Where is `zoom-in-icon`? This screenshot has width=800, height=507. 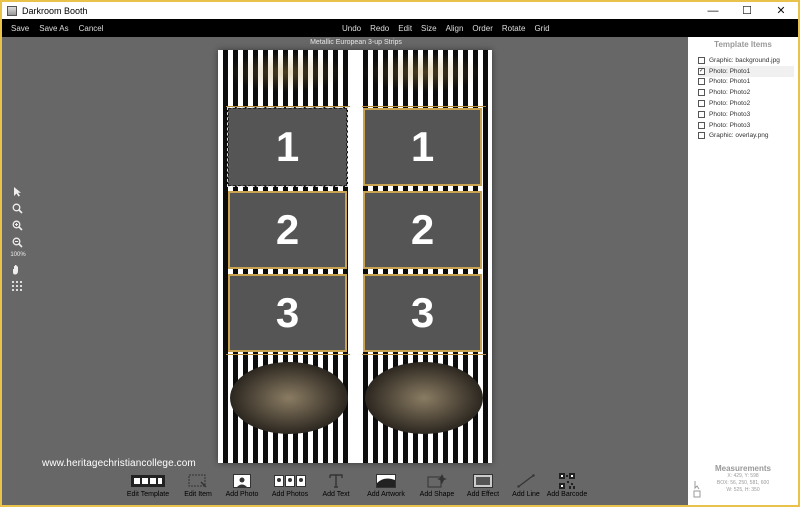
zoom-in-icon is located at coordinates (17, 225).